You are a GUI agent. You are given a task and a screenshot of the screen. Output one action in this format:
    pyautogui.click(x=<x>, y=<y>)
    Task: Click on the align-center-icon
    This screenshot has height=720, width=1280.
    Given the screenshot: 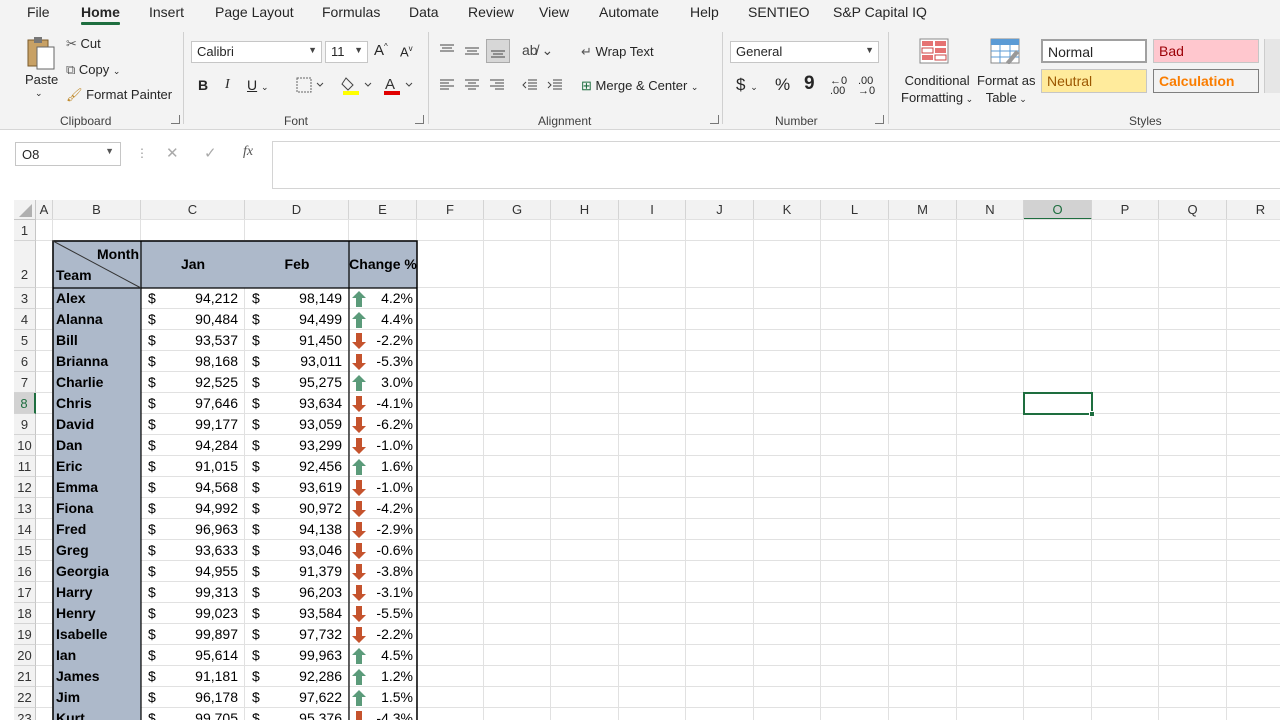 What is the action you would take?
    pyautogui.click(x=472, y=85)
    